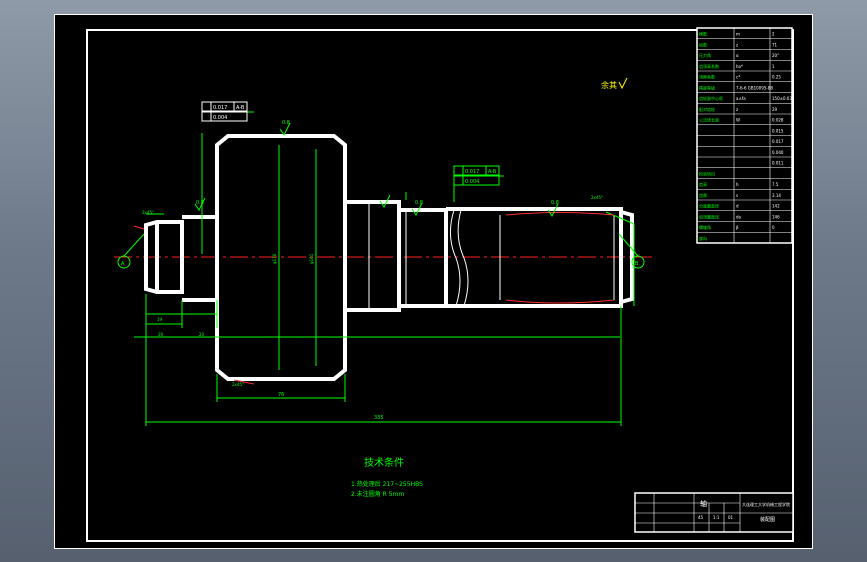  Describe the element at coordinates (739, 66) in the screenshot. I see `table-cell: ha*` at that location.